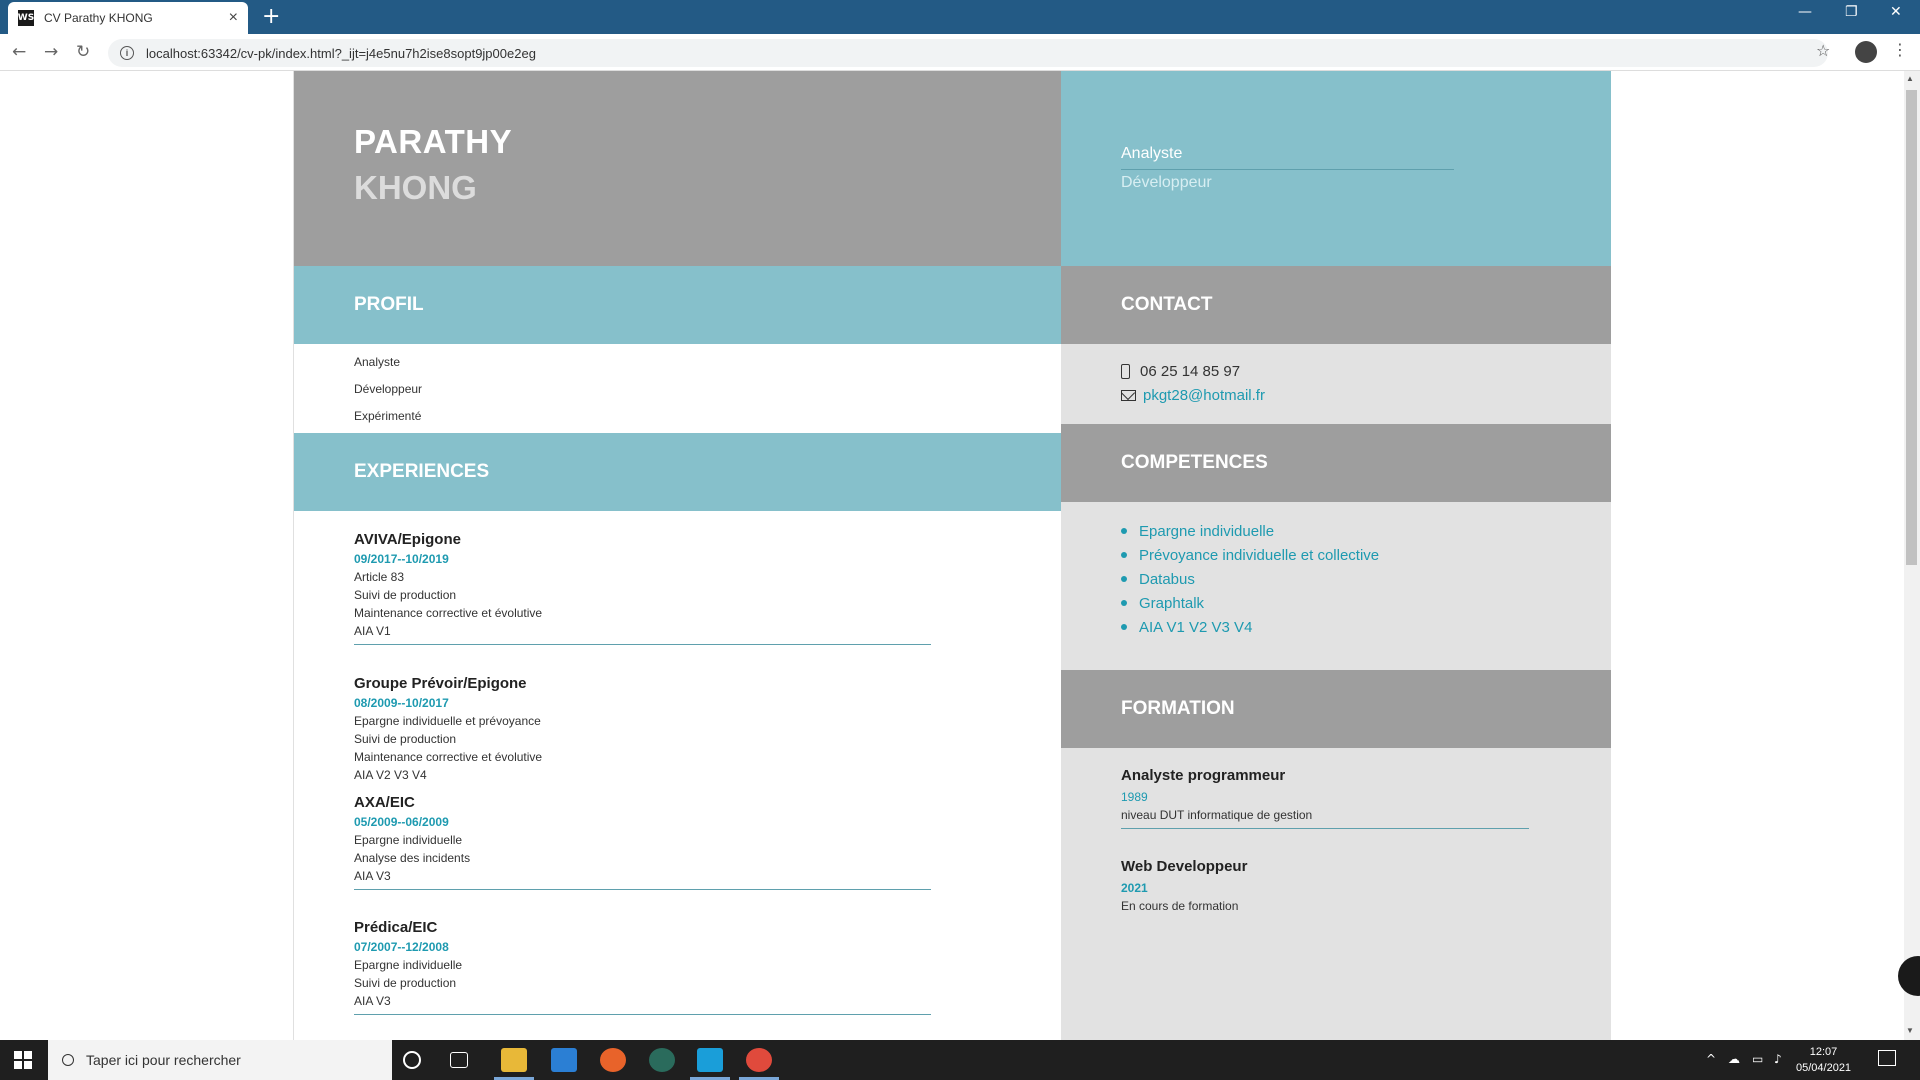 This screenshot has height=1080, width=1920. I want to click on experience-date: 05/2009--06/2009, so click(401, 822).